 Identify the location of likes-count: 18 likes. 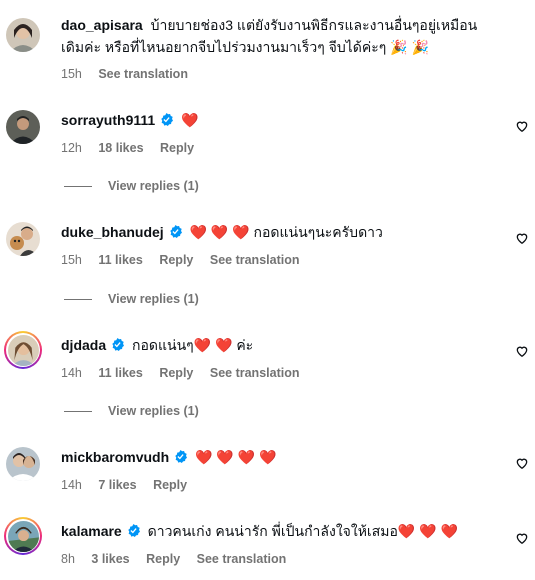
(120, 148).